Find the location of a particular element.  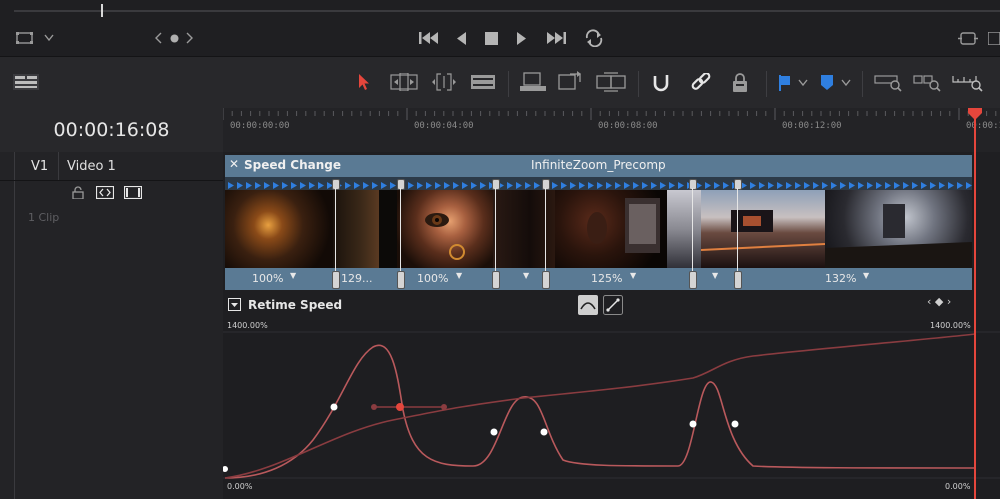

track-name: Video 1 is located at coordinates (91, 166).